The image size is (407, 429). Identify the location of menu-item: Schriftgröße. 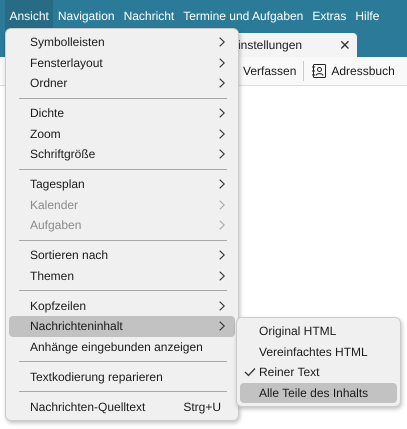
(122, 154).